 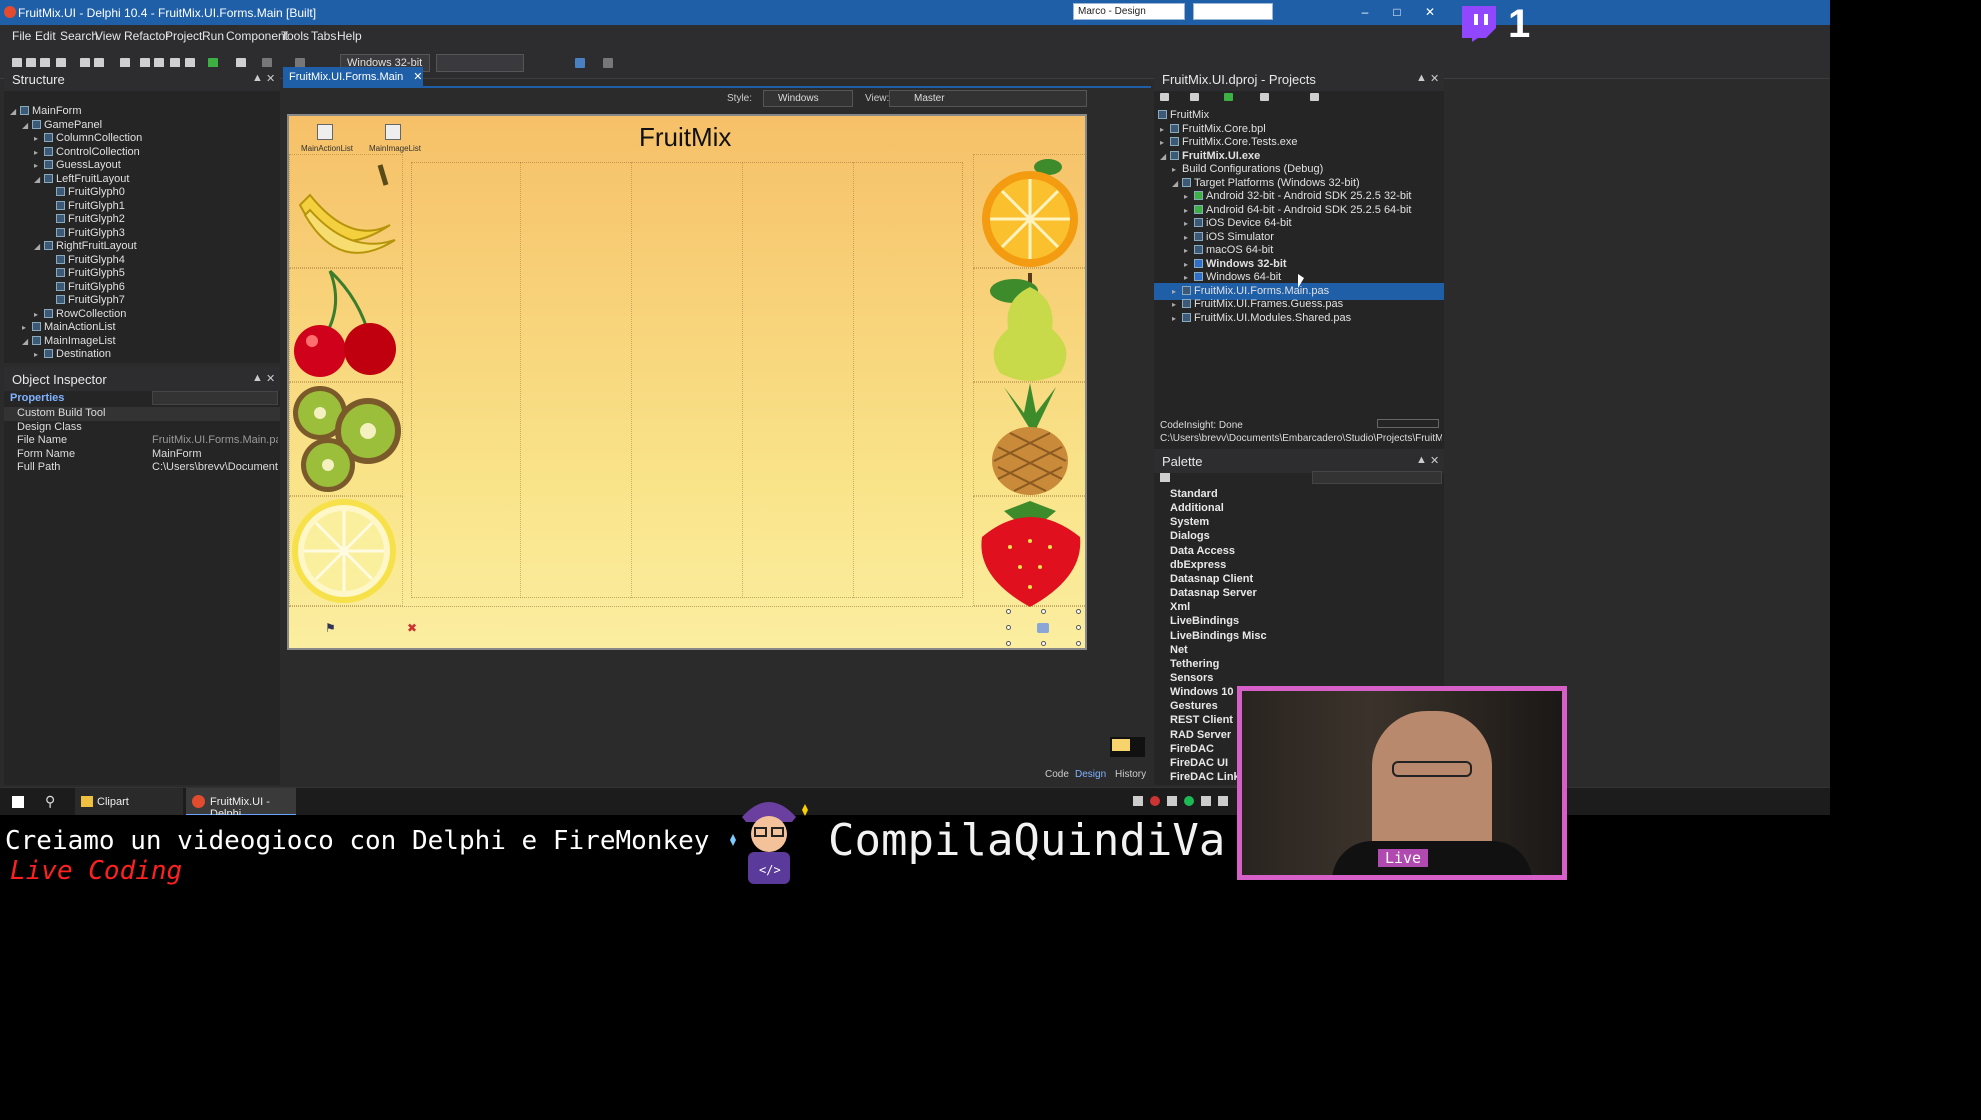 What do you see at coordinates (21, 36) in the screenshot?
I see `menu-file: File` at bounding box center [21, 36].